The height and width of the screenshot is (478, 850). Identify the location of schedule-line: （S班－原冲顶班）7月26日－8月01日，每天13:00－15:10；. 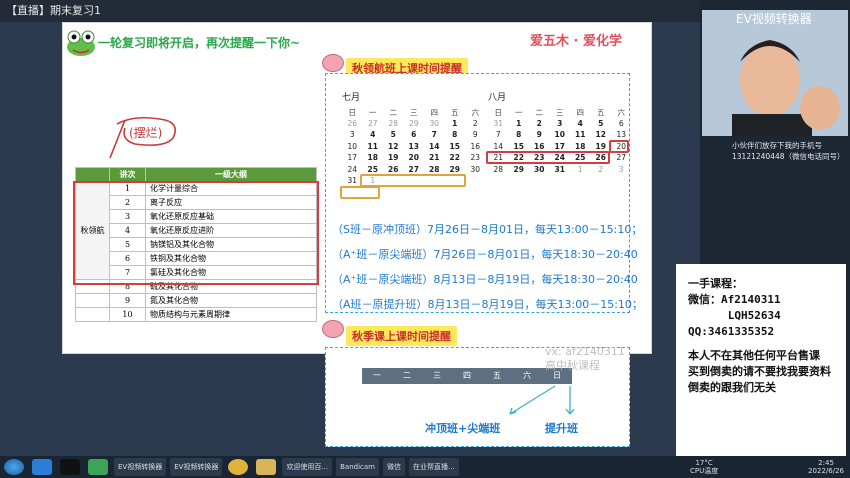
(487, 229).